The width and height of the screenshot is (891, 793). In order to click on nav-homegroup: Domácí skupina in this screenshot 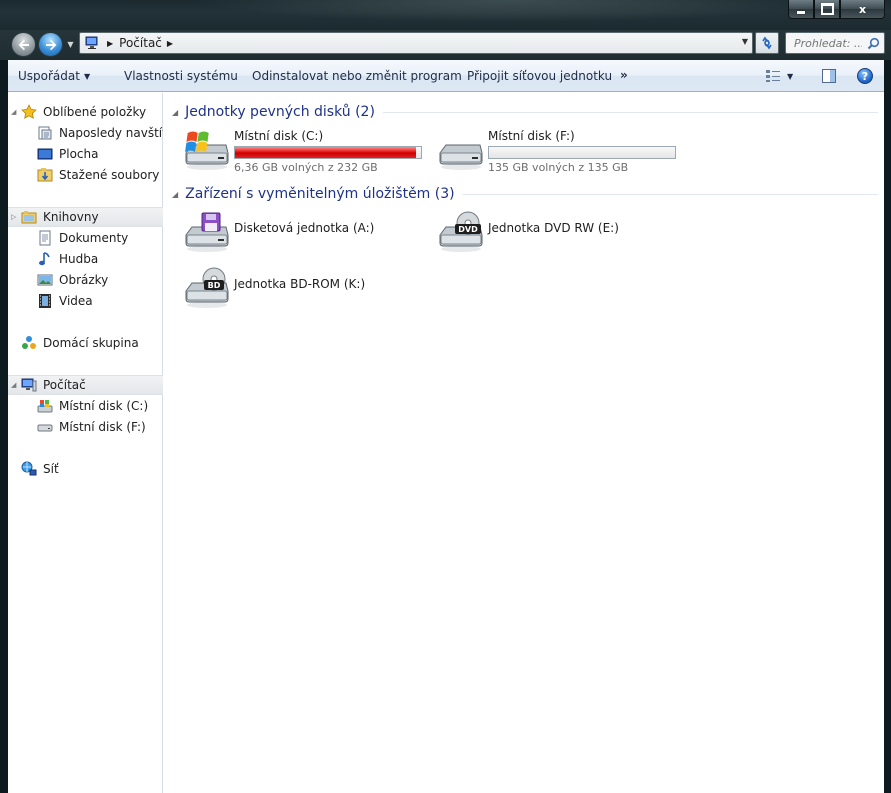, I will do `click(85, 343)`.